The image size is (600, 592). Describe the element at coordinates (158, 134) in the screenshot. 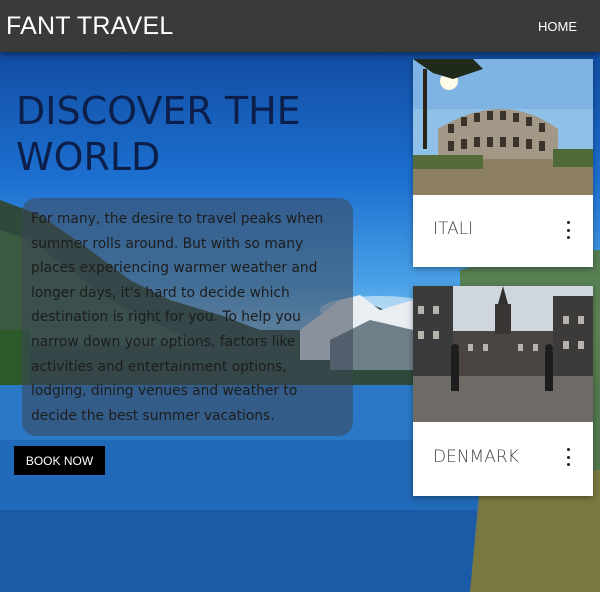

I see `hero-title: DISCOVER THE WORLD` at that location.